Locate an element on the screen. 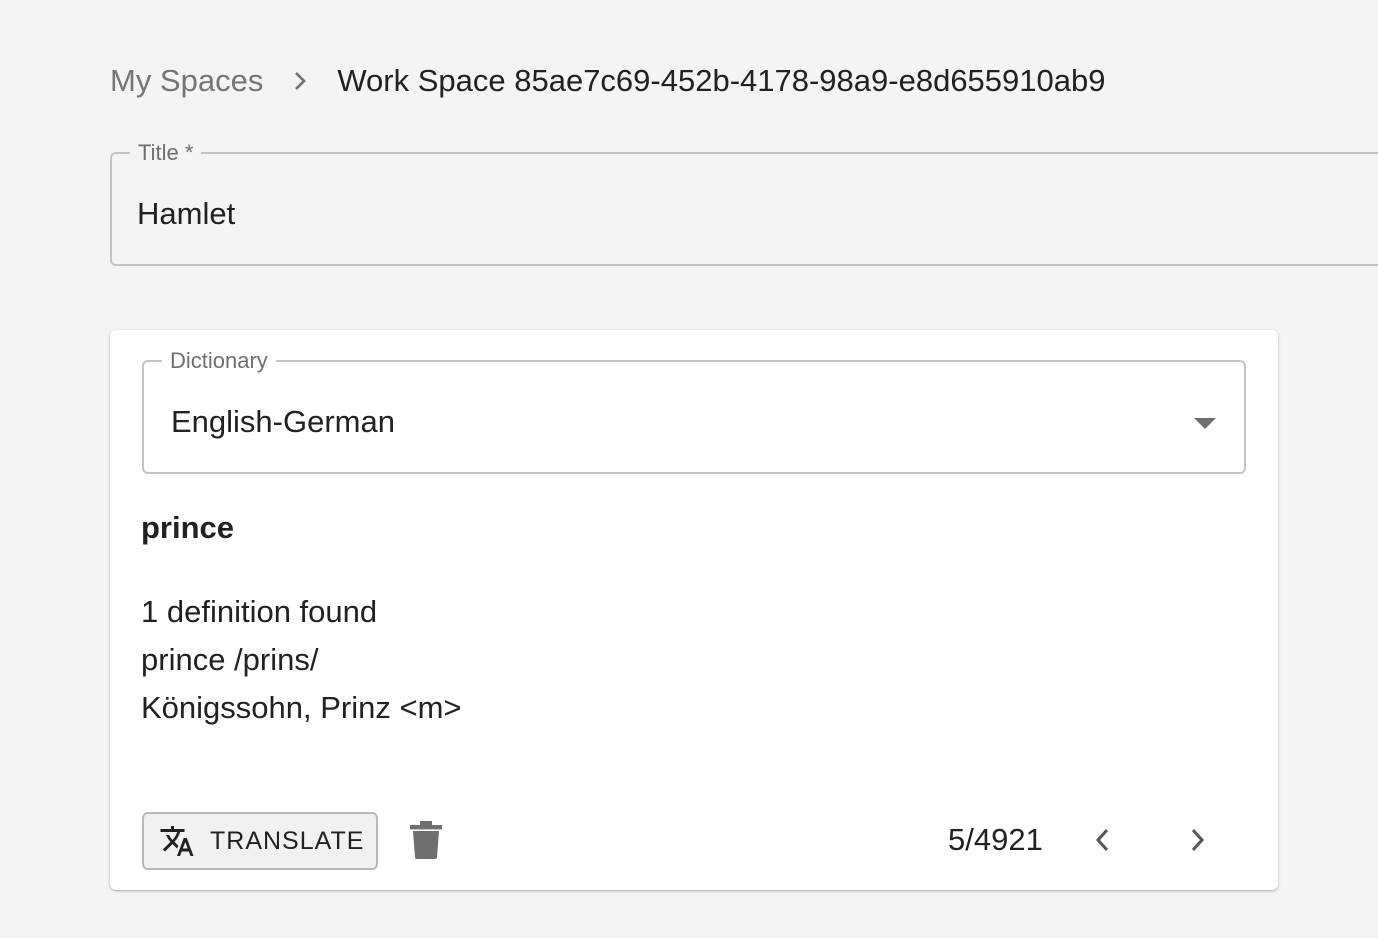 The height and width of the screenshot is (938, 1378). title-field: Title * Hamlet is located at coordinates (744, 204).